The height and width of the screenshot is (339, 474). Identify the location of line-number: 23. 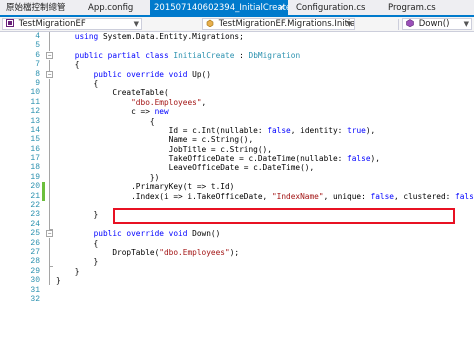
(35, 215).